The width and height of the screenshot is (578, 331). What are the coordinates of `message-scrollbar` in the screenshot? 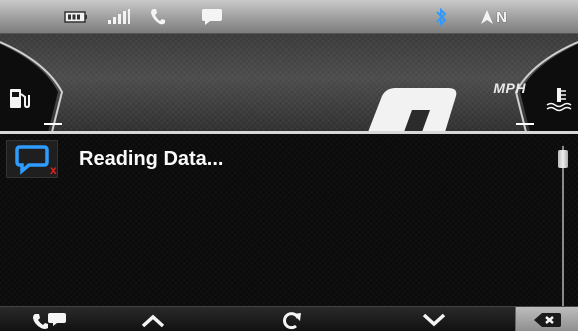 It's located at (563, 226).